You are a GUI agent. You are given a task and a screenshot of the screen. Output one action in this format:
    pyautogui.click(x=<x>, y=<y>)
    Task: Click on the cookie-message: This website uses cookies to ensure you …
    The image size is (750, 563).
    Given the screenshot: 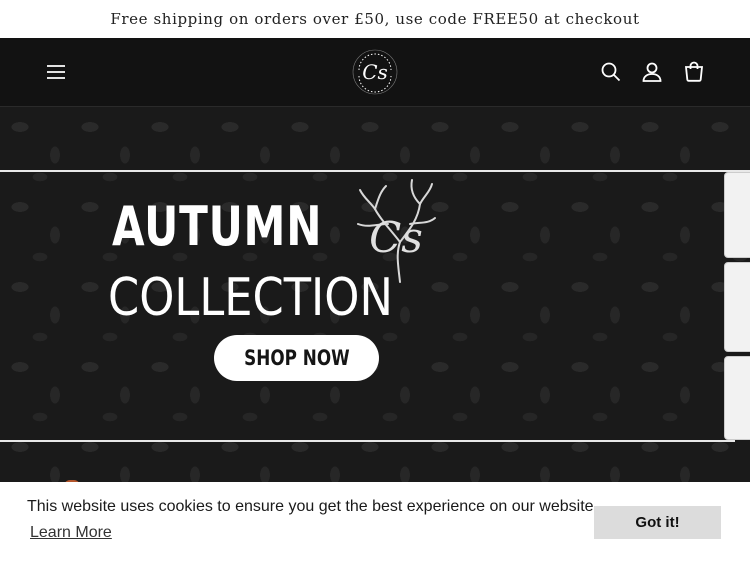 What is the action you would take?
    pyautogui.click(x=312, y=506)
    